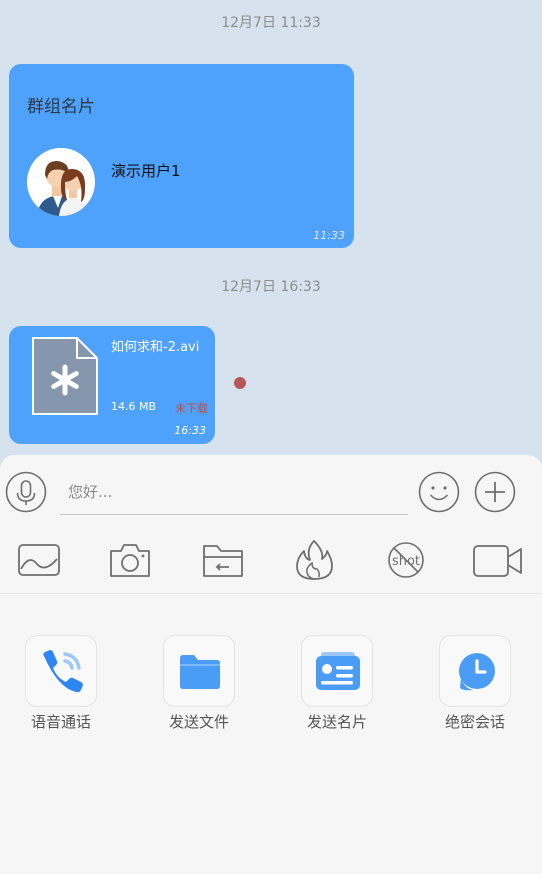  What do you see at coordinates (112, 385) in the screenshot?
I see `file-message: 如何求和-2.avi 14.6 MB 未下载 16:33` at bounding box center [112, 385].